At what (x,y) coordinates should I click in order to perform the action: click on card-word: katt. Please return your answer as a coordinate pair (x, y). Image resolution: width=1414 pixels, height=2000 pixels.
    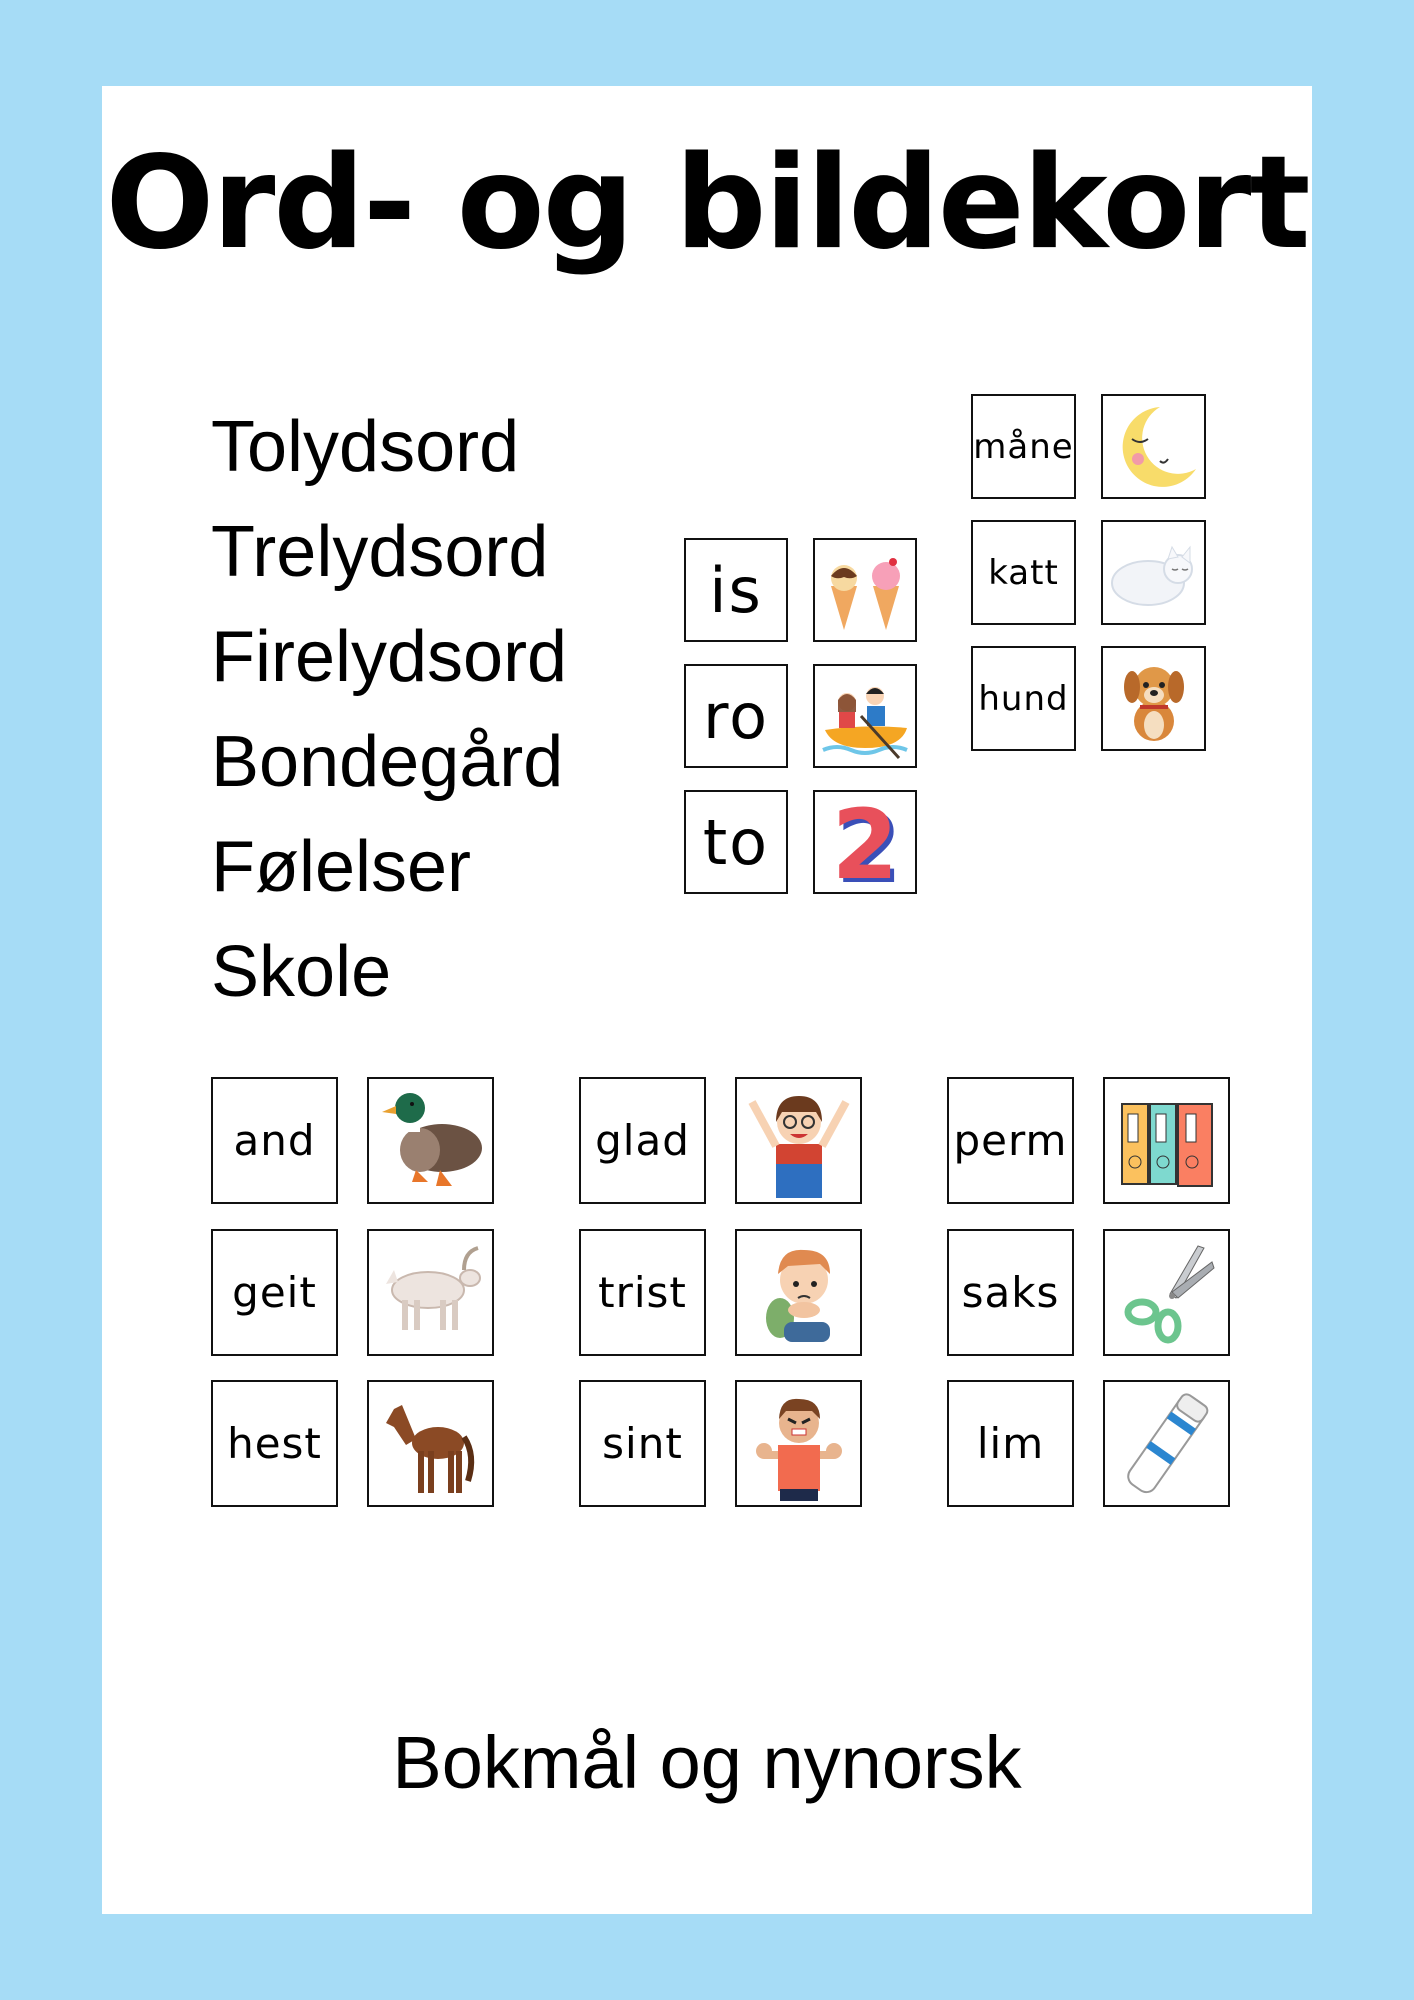
    Looking at the image, I should click on (1023, 572).